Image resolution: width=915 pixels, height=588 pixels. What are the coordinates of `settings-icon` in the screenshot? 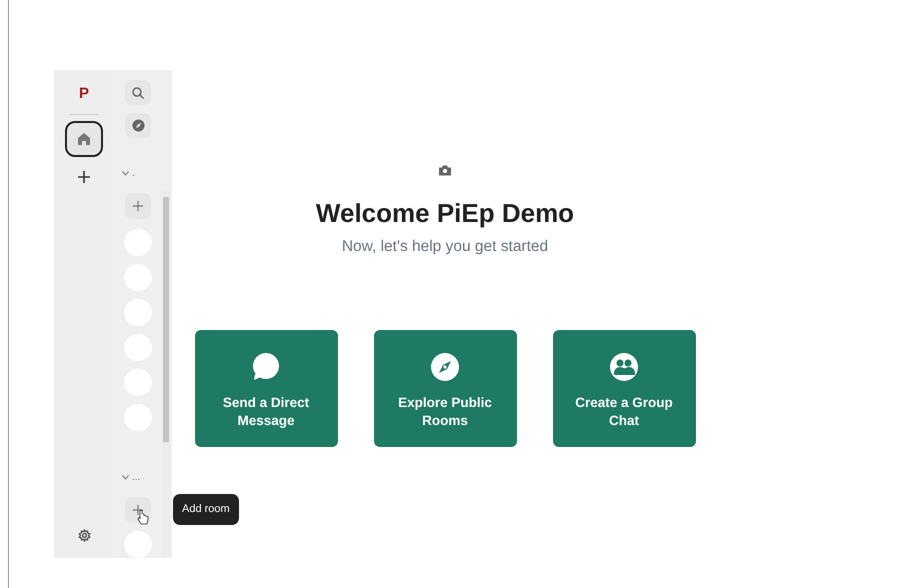 It's located at (84, 535).